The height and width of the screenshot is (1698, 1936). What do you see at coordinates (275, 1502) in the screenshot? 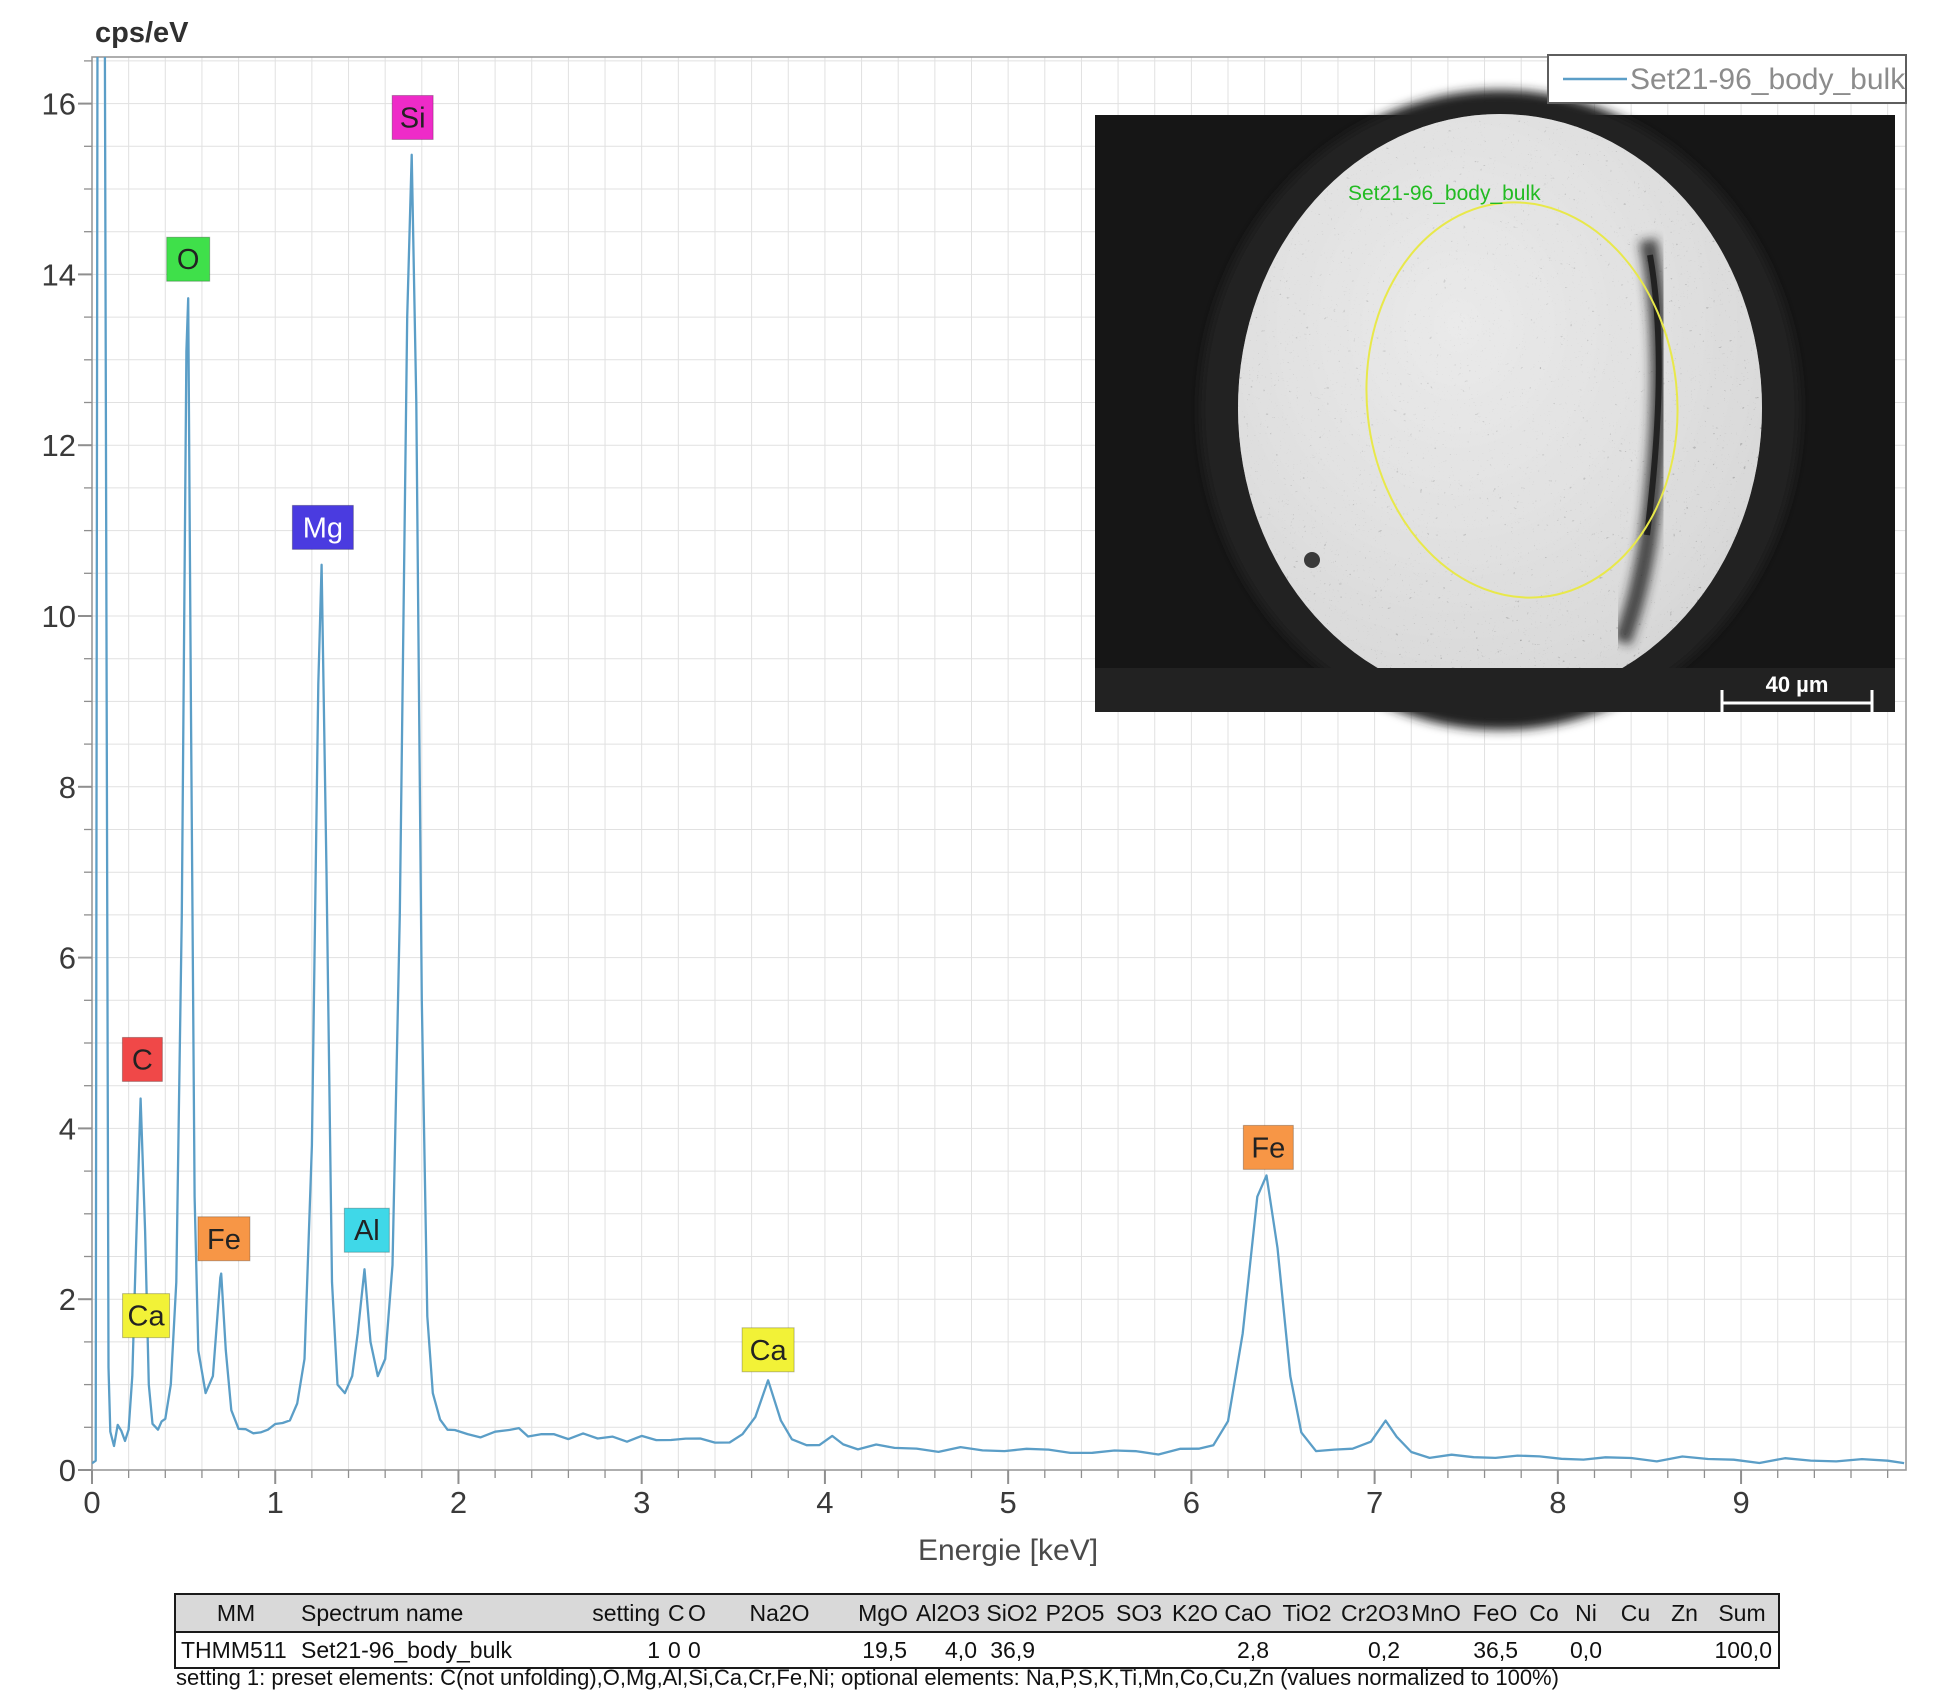
I see `x-tick-label: 1` at bounding box center [275, 1502].